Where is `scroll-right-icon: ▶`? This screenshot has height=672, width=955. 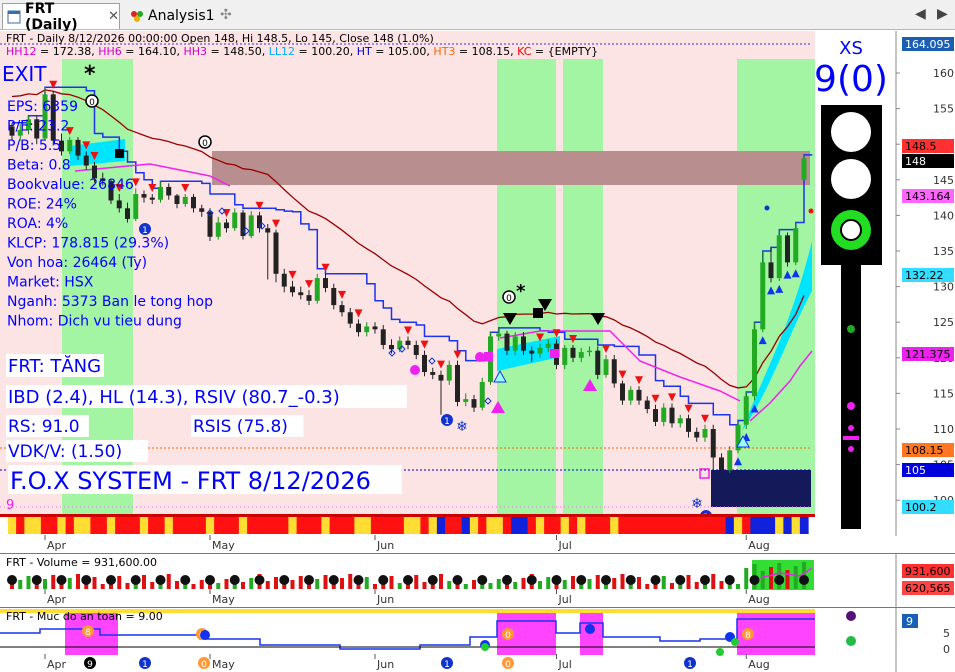 scroll-right-icon: ▶ is located at coordinates (942, 14).